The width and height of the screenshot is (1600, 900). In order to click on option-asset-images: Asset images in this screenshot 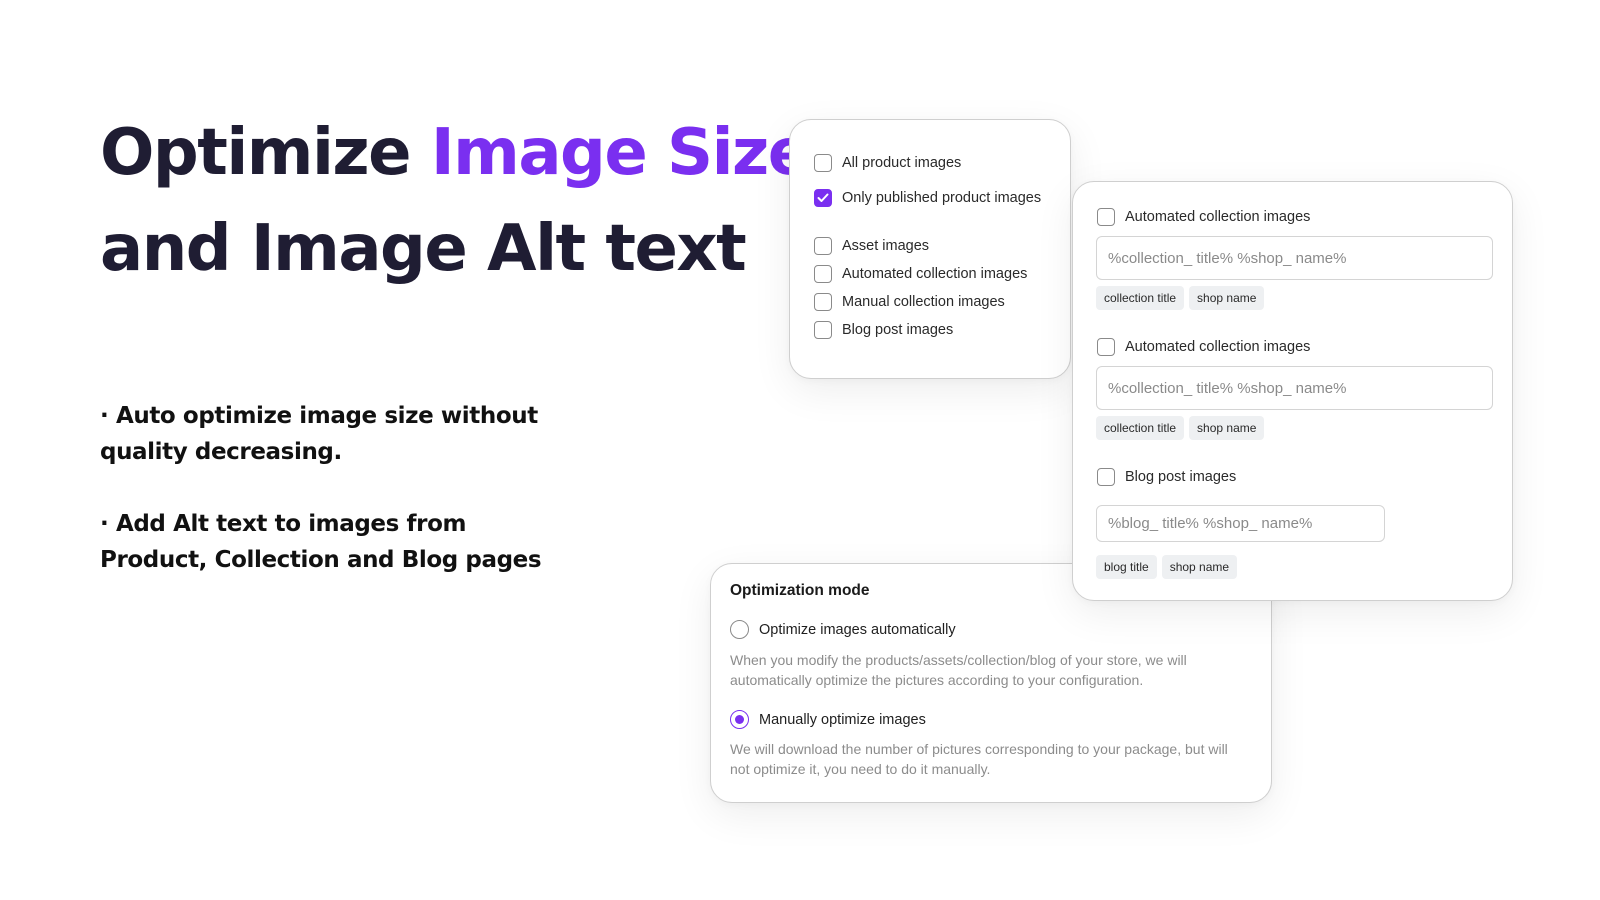, I will do `click(871, 246)`.